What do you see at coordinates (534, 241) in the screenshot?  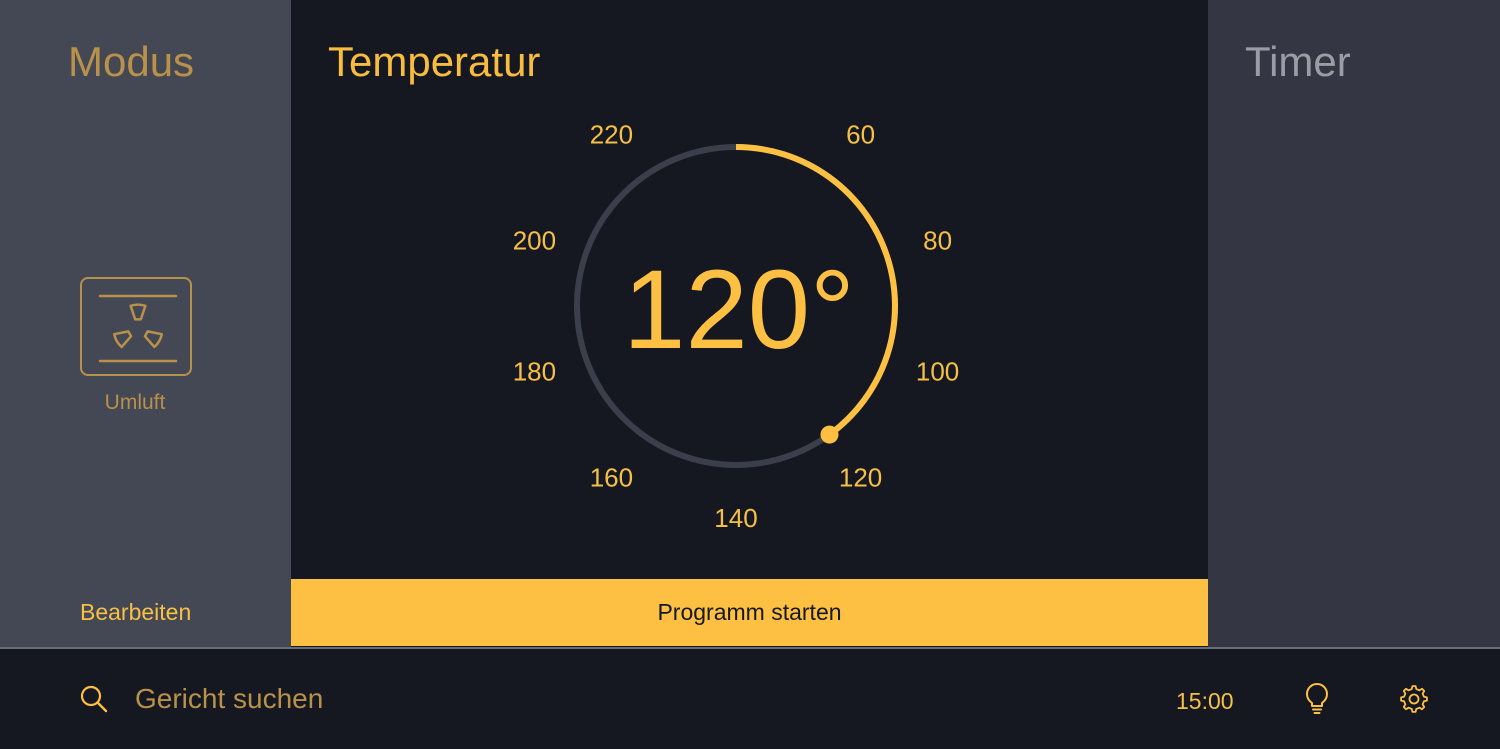 I see `dial-scale-label: 200` at bounding box center [534, 241].